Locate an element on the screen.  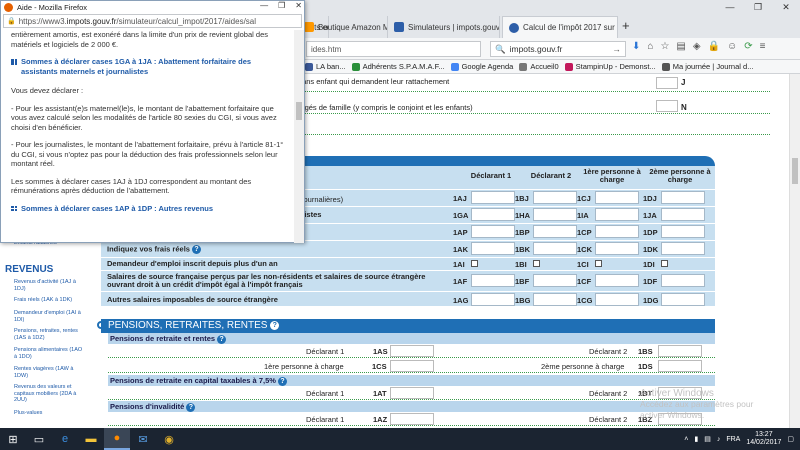
window-controls: — ❐ ✕ is located at coordinates (758, 7).